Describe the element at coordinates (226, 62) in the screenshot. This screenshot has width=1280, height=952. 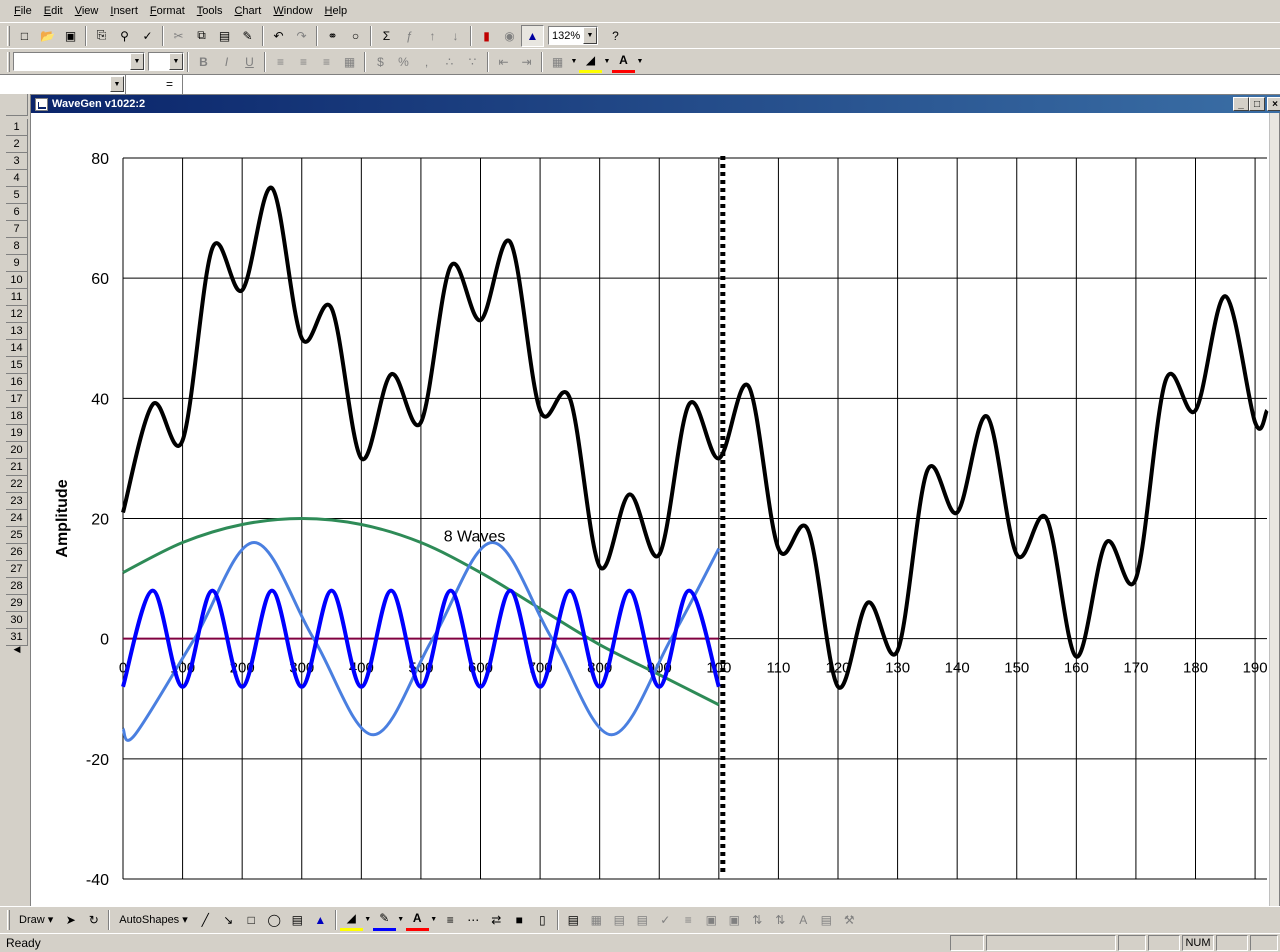
I see `italic-button: I` at that location.